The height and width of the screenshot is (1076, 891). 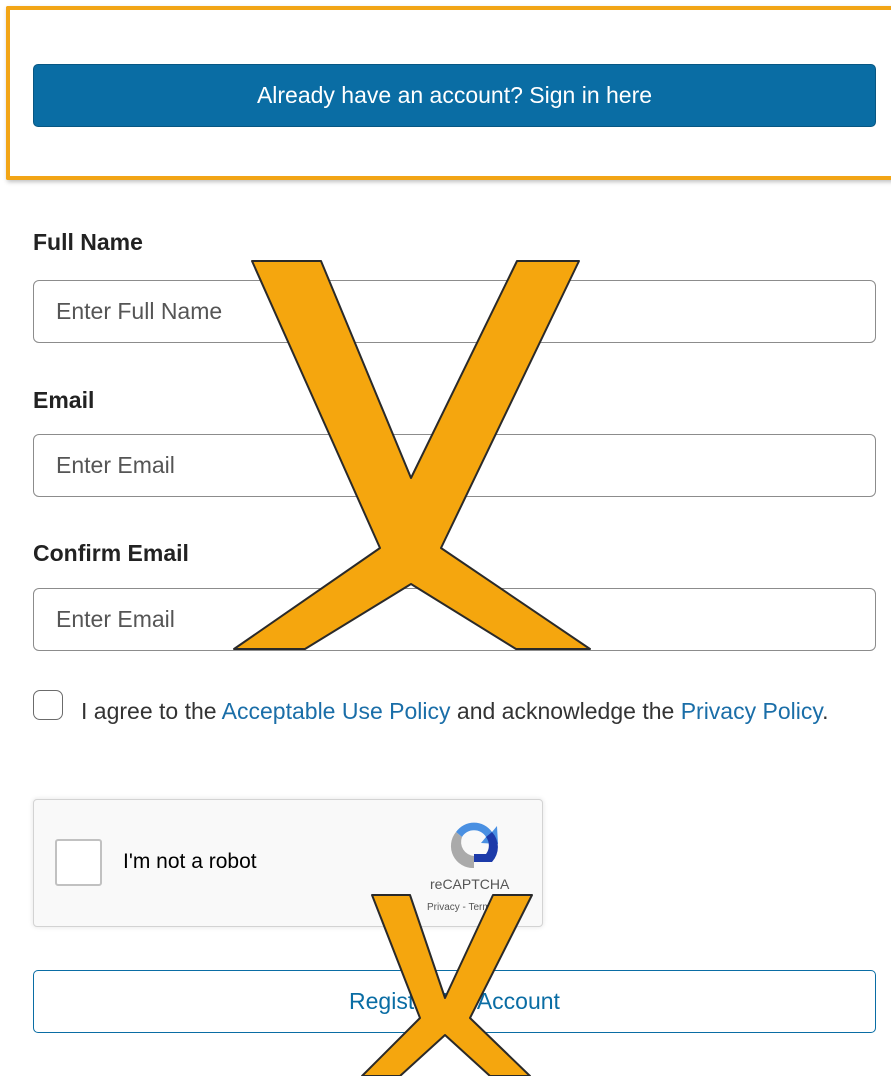 I want to click on email-input, so click(x=454, y=465).